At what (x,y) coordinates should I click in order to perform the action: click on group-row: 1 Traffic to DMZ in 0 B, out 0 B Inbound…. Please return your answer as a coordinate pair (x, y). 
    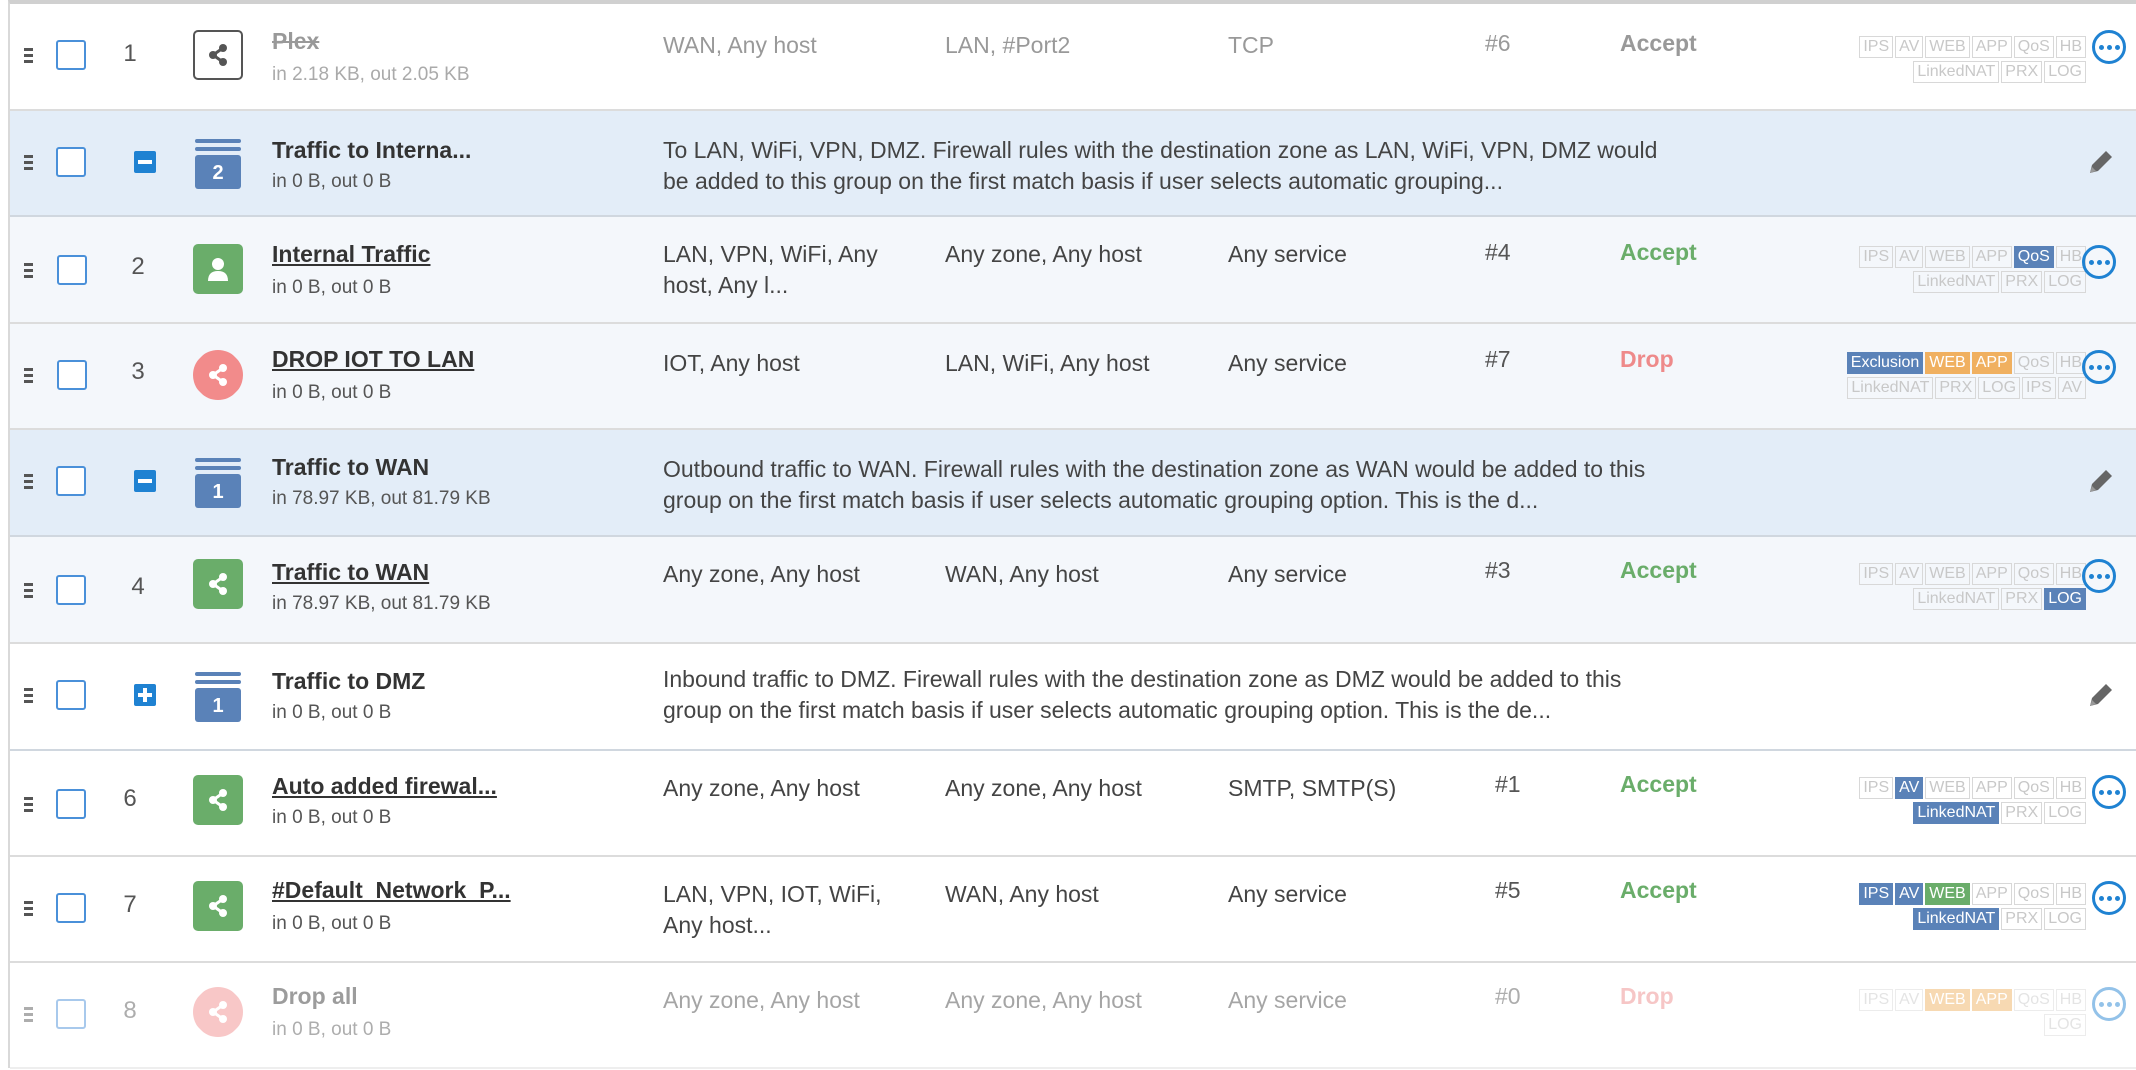
    Looking at the image, I should click on (1073, 697).